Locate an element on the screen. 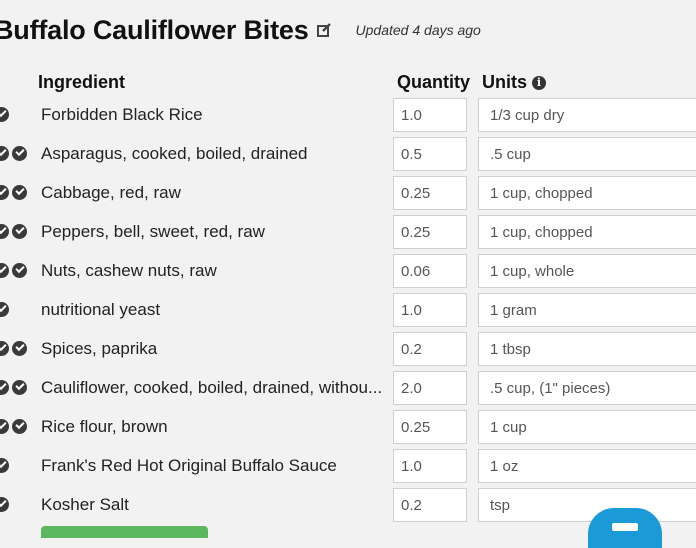 This screenshot has width=696, height=548. ingredient-row: Cabbage, red, raw is located at coordinates (348, 193).